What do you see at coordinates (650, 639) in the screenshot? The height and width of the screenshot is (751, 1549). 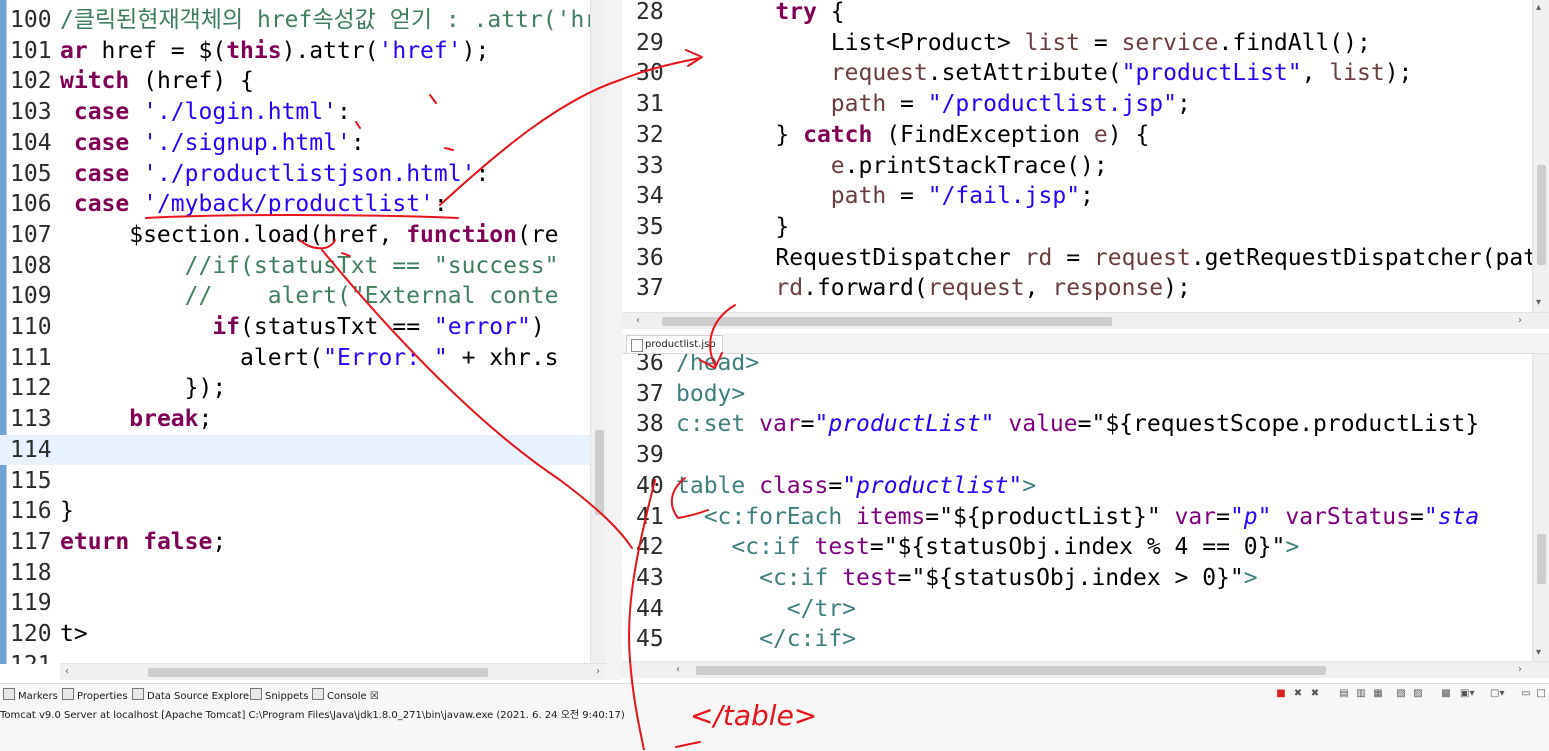 I see `line-number: 45` at bounding box center [650, 639].